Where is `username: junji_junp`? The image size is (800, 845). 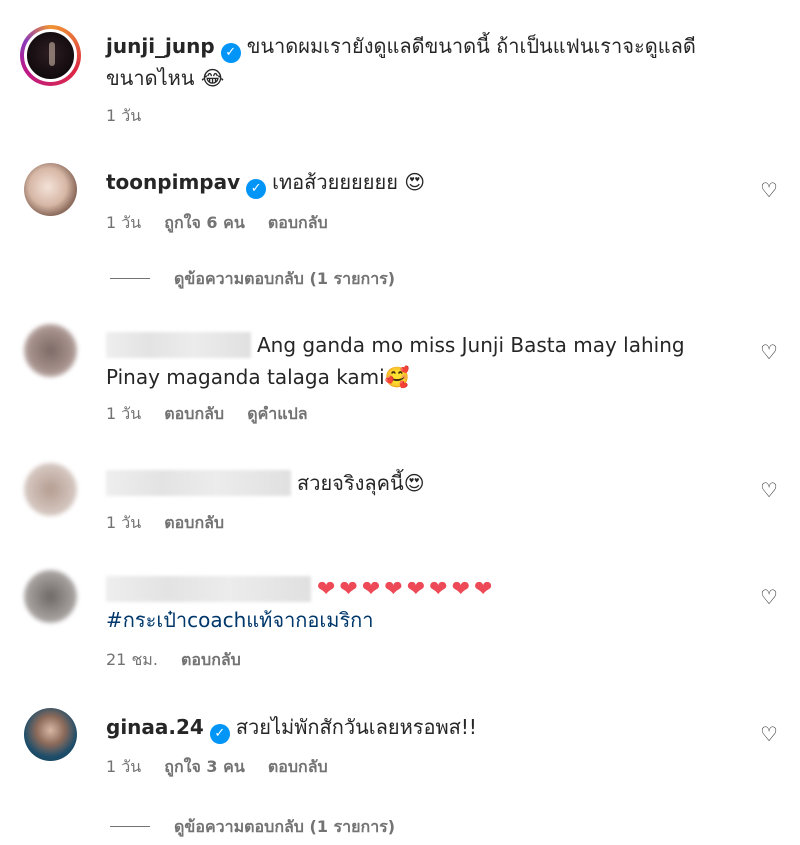 username: junji_junp is located at coordinates (160, 46).